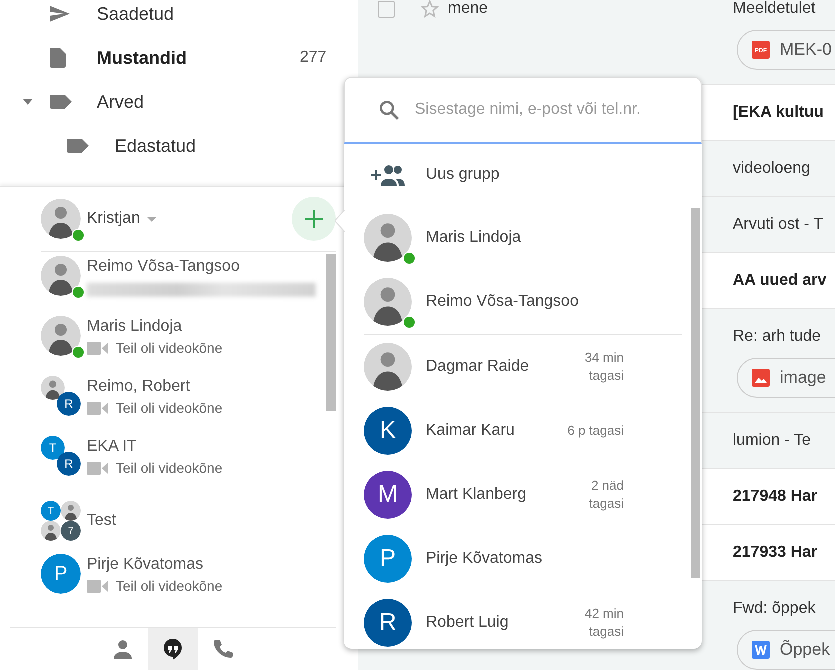  I want to click on last-seen-time: 6 p tagasi, so click(595, 431).